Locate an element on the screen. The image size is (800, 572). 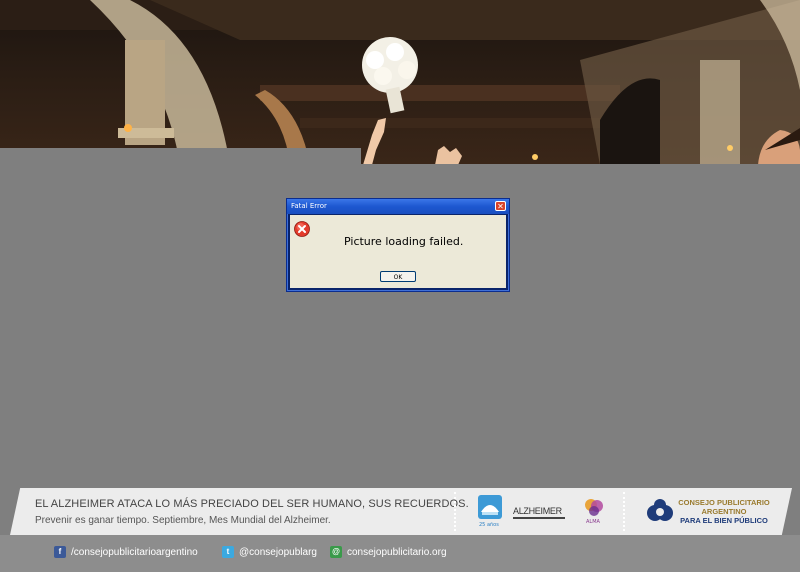
error-icon is located at coordinates (302, 229).